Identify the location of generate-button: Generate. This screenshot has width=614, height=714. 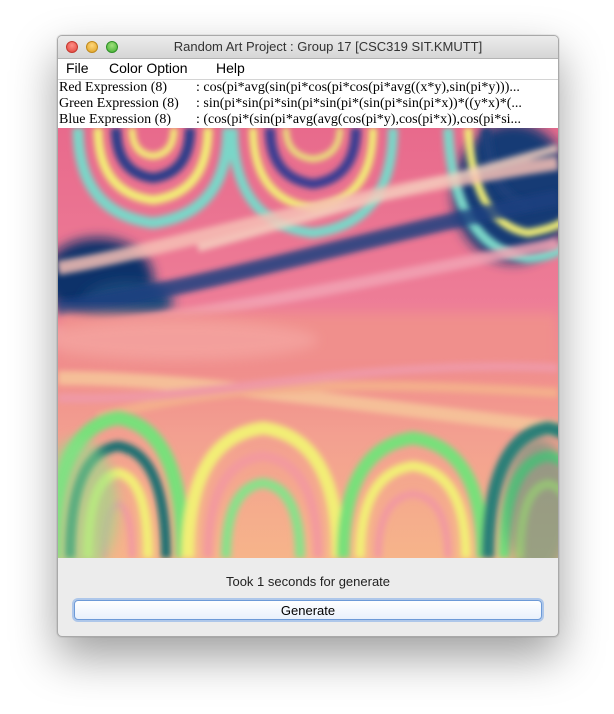
(308, 610).